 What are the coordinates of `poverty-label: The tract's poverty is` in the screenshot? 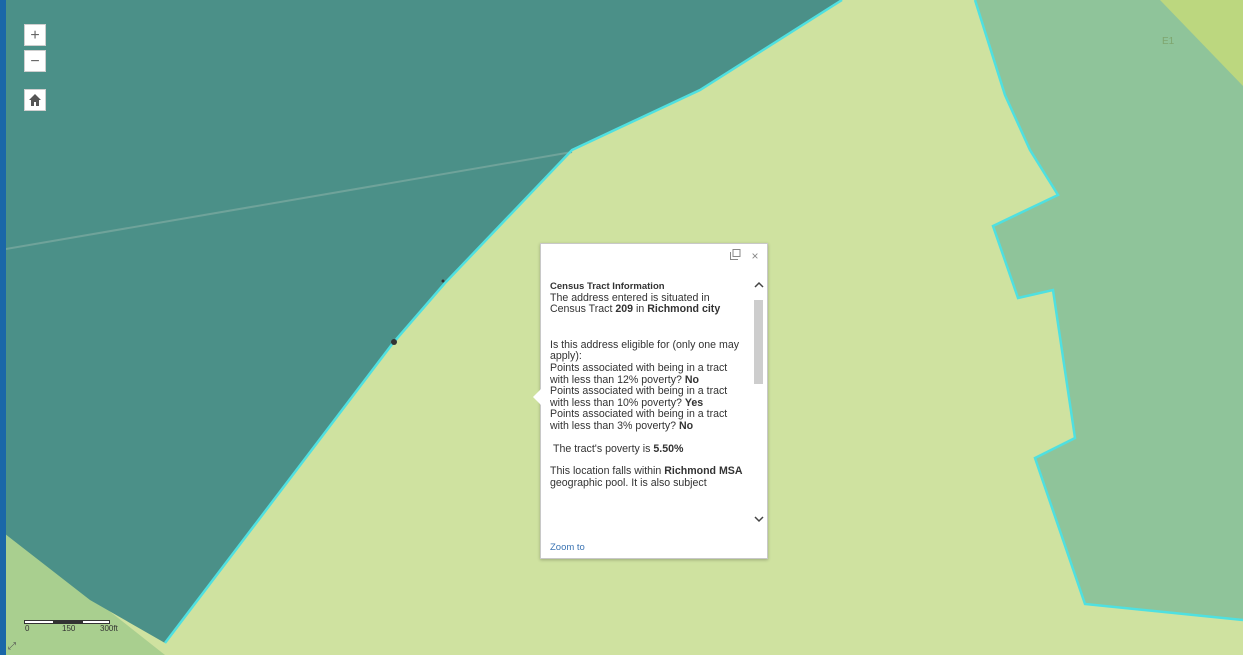 It's located at (602, 448).